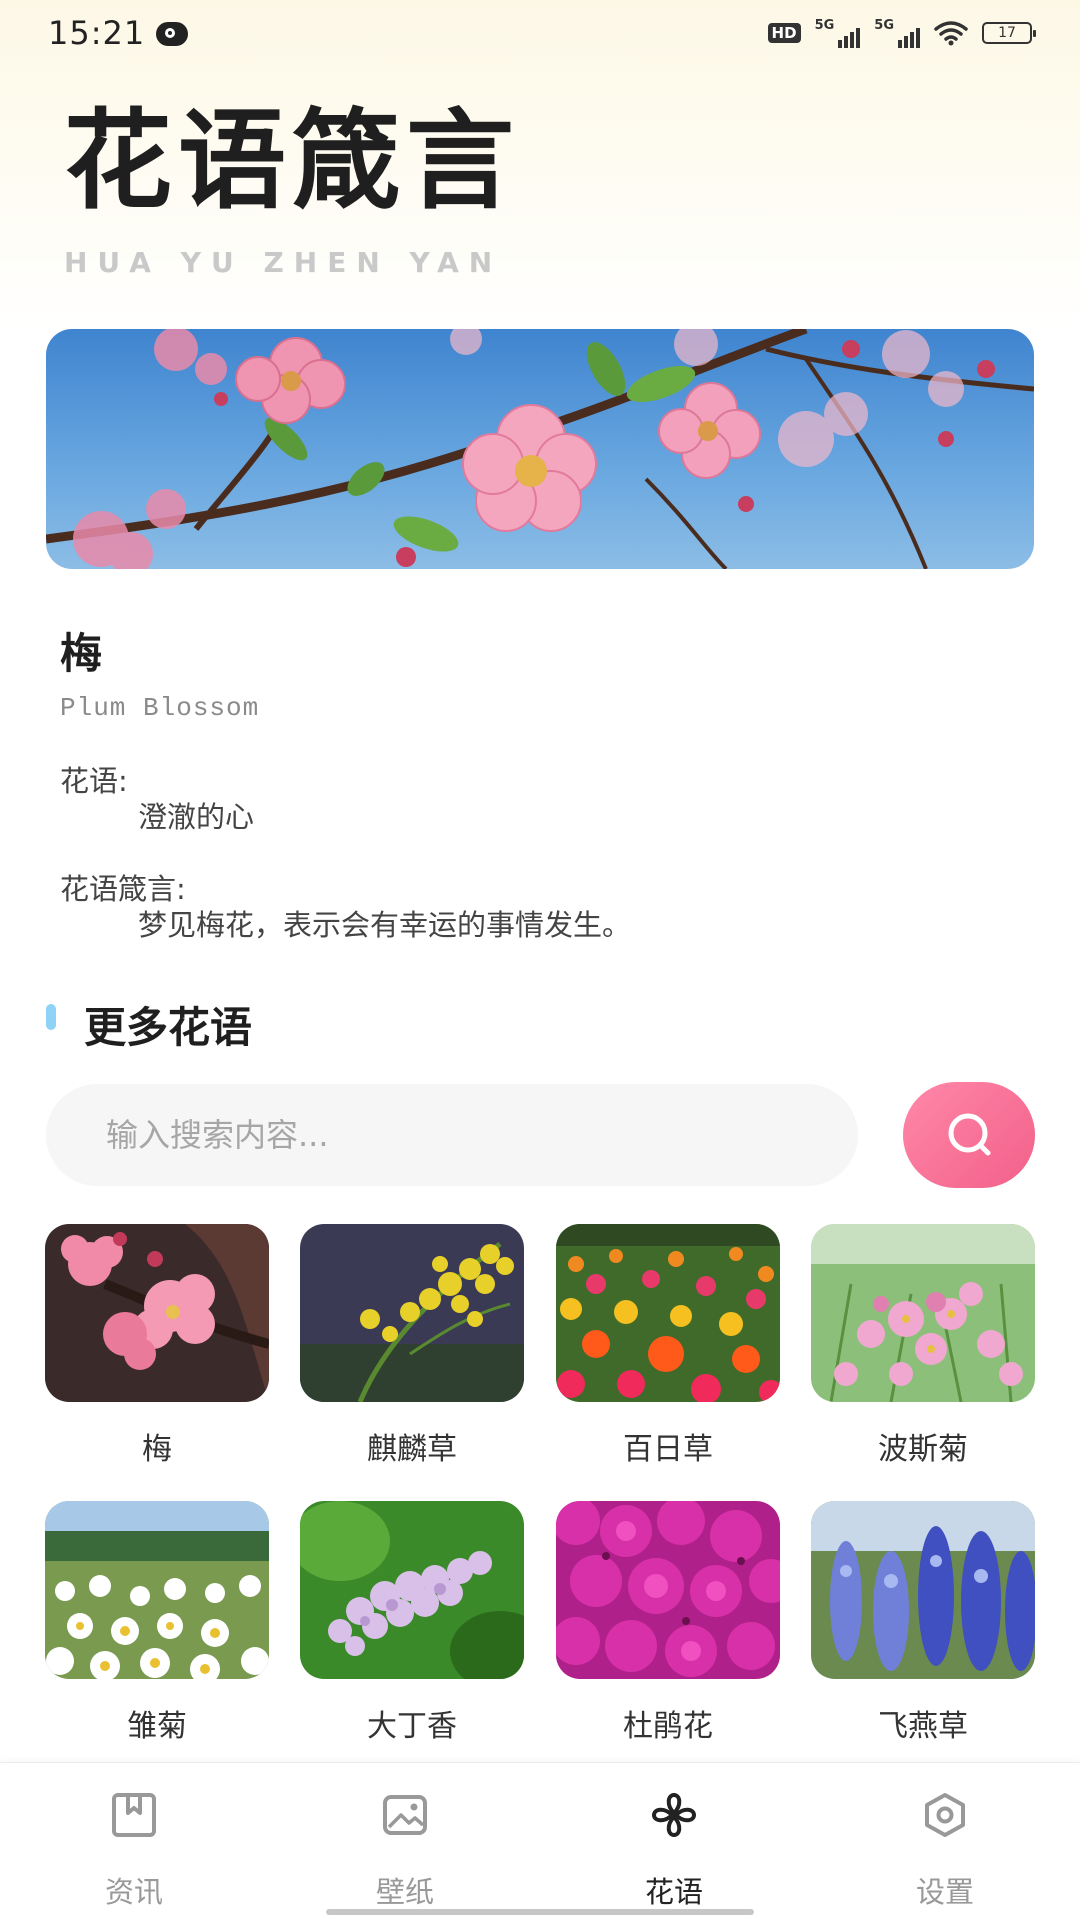  What do you see at coordinates (1009, 33) in the screenshot?
I see `battery-icon: 17` at bounding box center [1009, 33].